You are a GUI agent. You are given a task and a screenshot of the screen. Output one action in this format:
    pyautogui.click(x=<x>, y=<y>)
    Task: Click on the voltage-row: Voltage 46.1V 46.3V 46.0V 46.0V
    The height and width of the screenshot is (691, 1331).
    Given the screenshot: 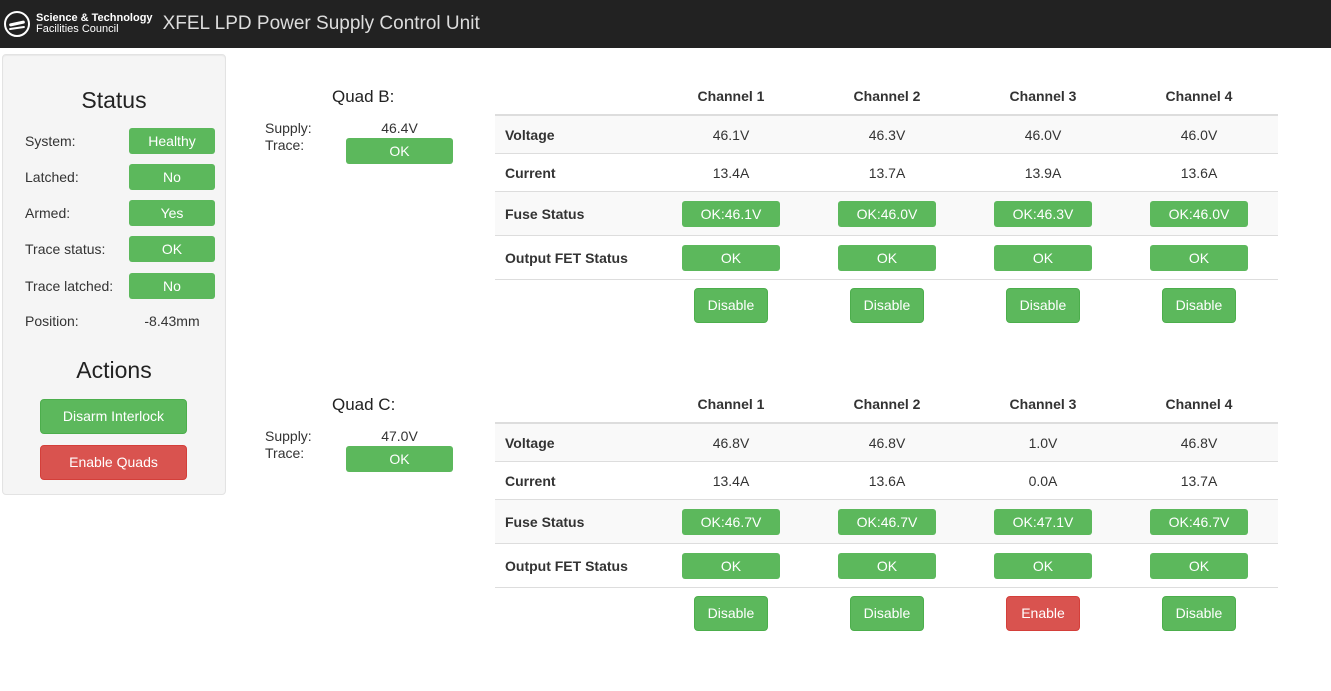 What is the action you would take?
    pyautogui.click(x=886, y=135)
    